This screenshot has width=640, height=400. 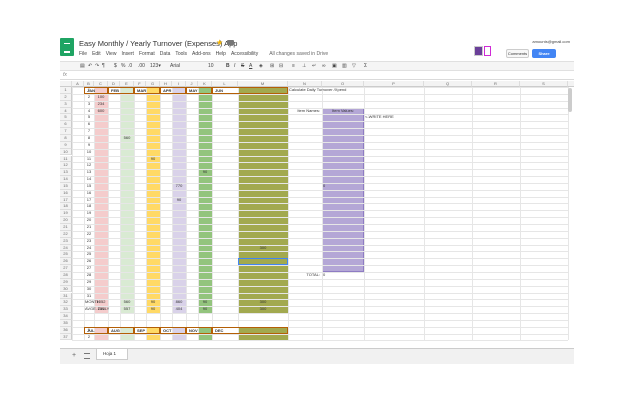 I want to click on avatar, so click(x=478, y=51).